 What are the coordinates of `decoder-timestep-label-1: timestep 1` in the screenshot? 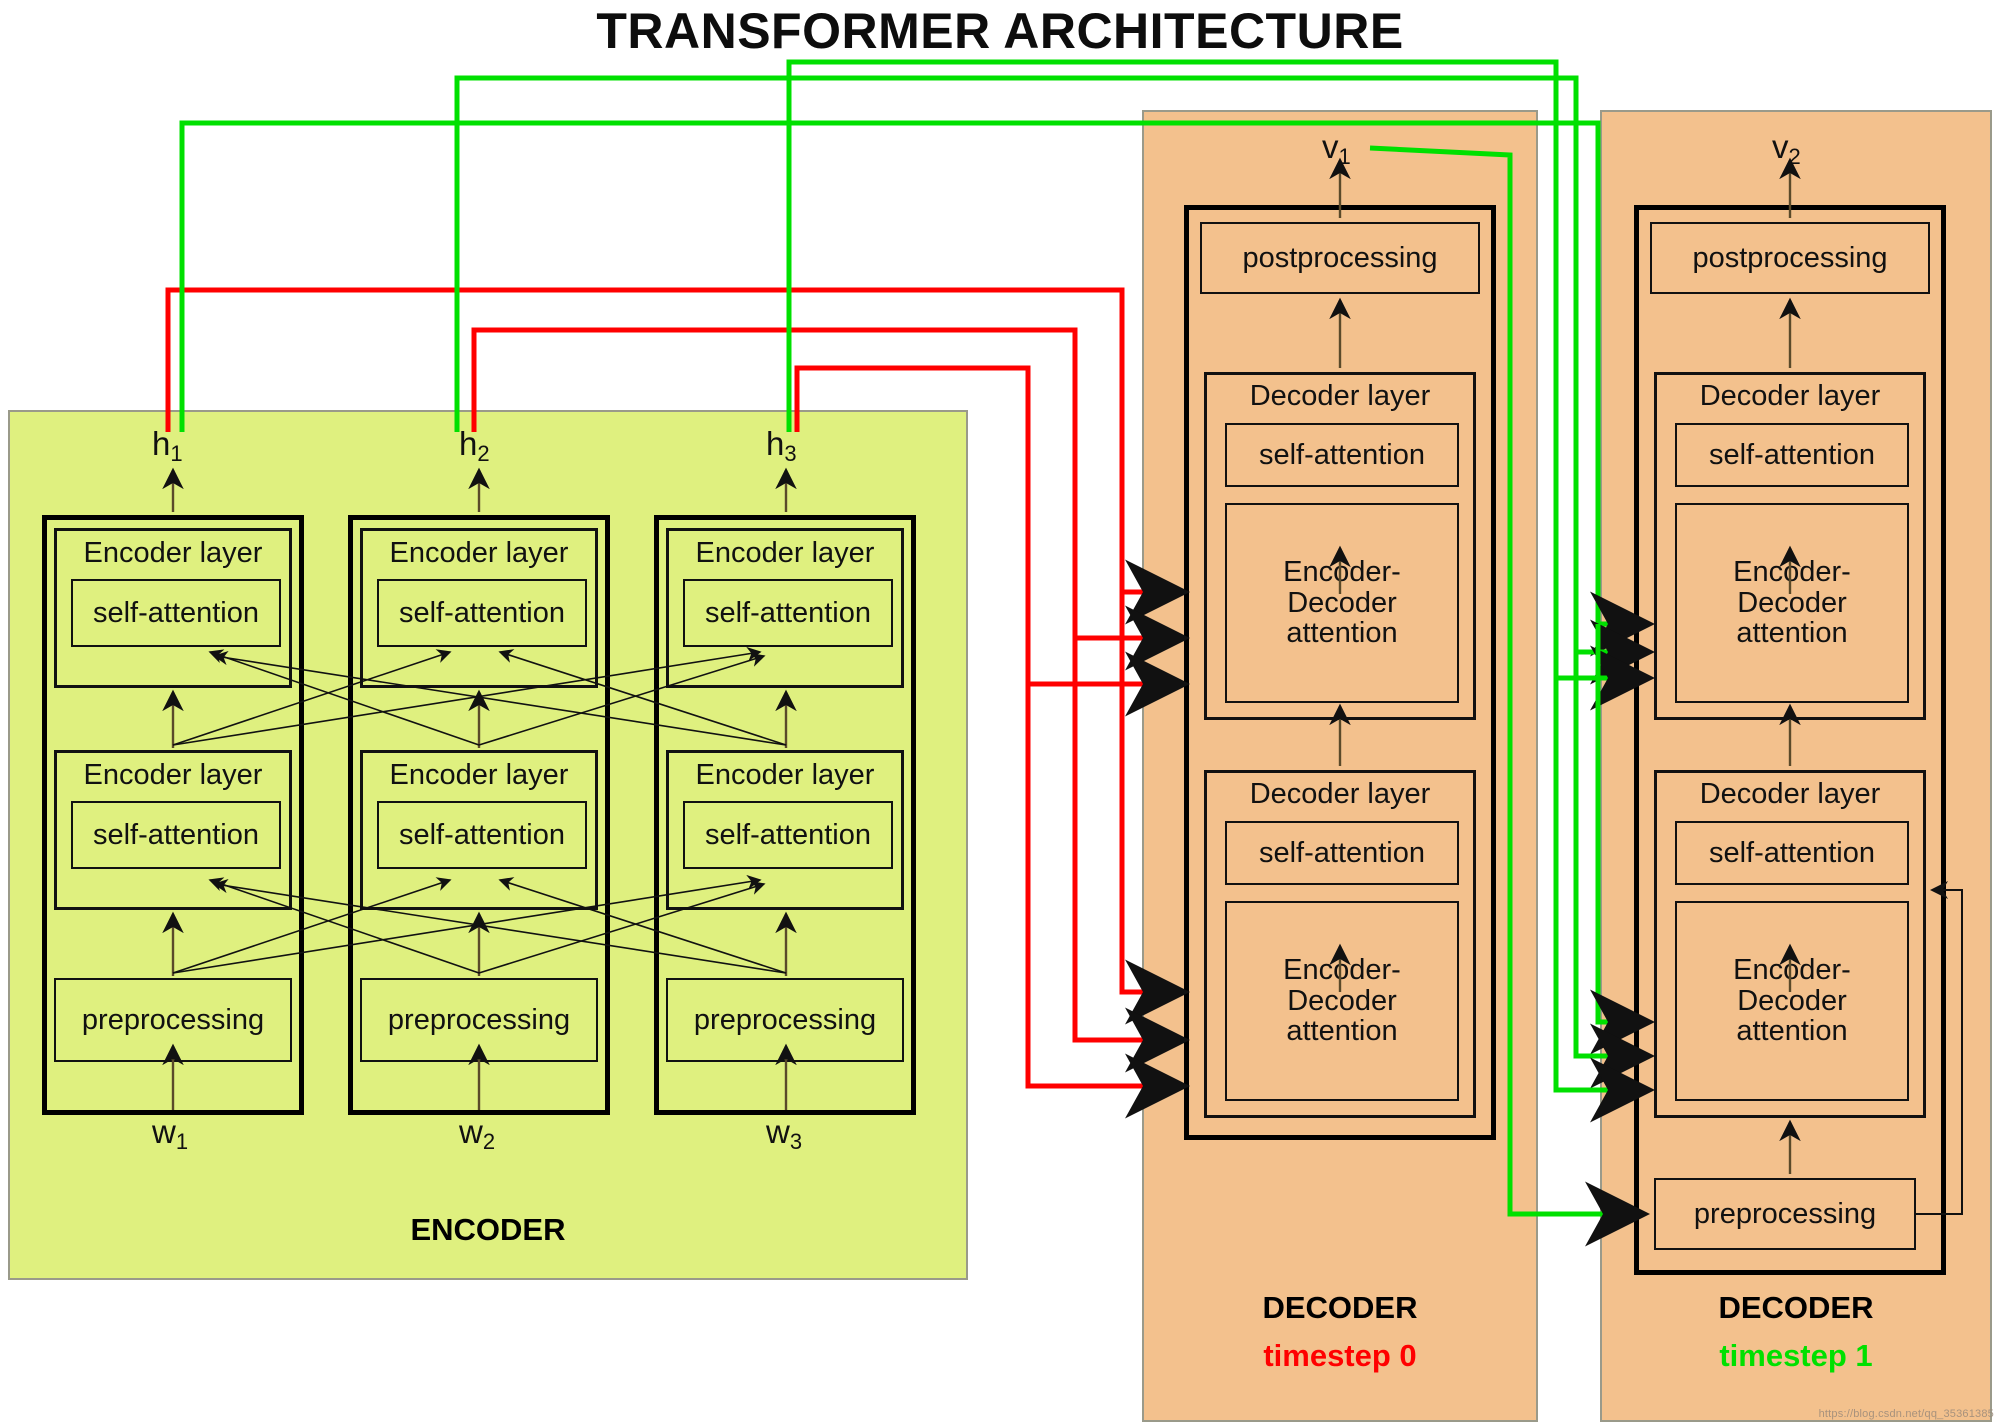 It's located at (1796, 1355).